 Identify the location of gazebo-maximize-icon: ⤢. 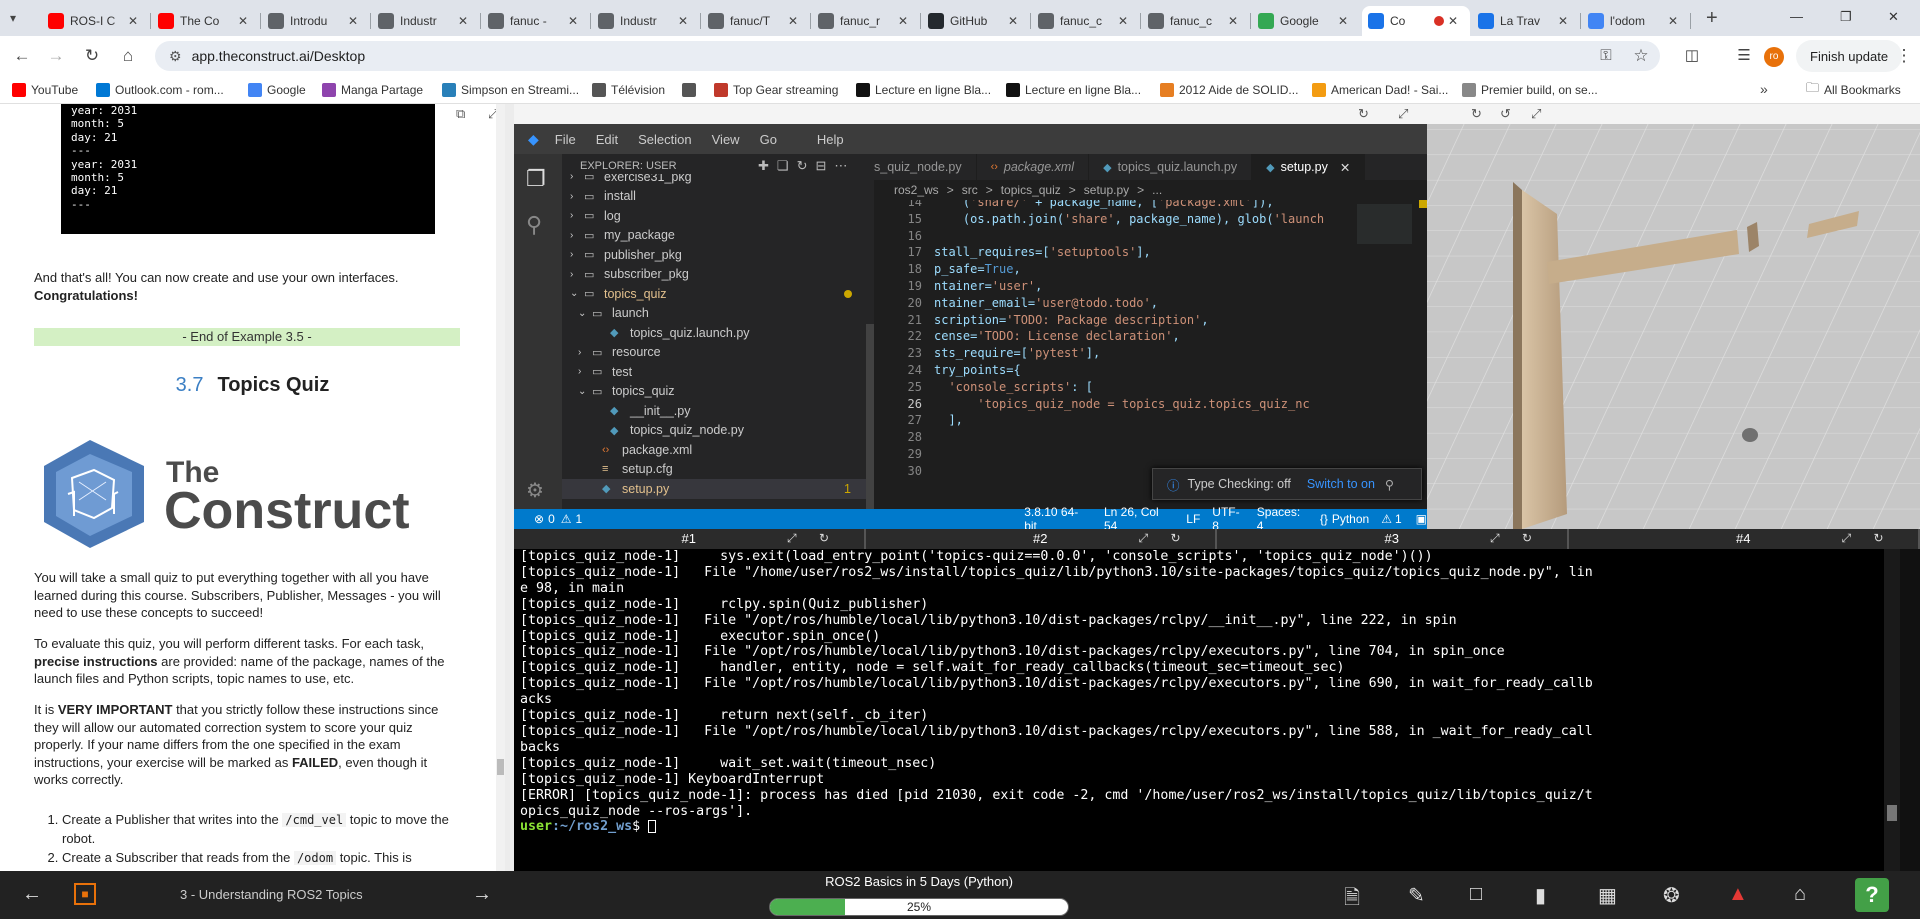
(1536, 114).